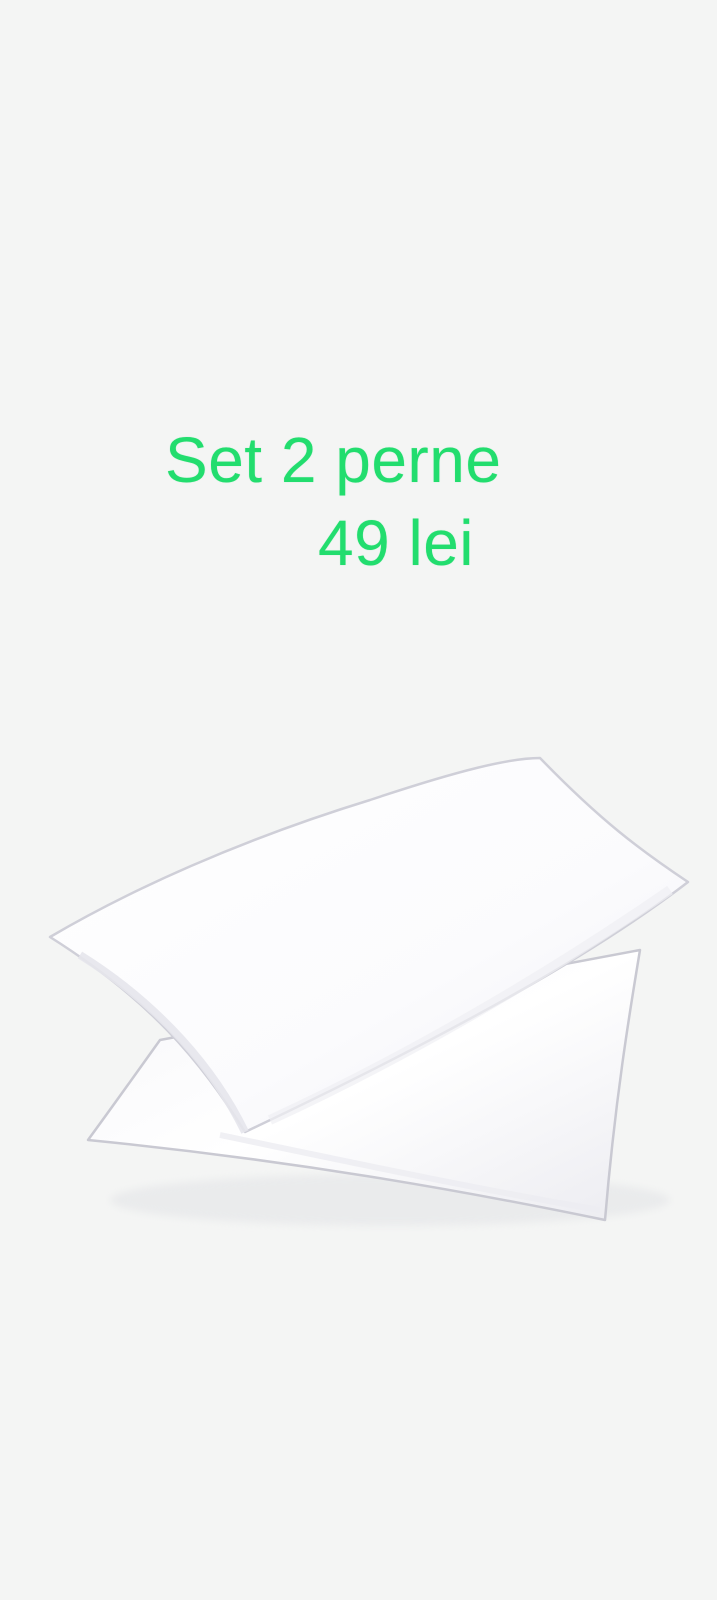 Image resolution: width=717 pixels, height=1600 pixels. I want to click on offer-title: Set 2 perne, so click(333, 460).